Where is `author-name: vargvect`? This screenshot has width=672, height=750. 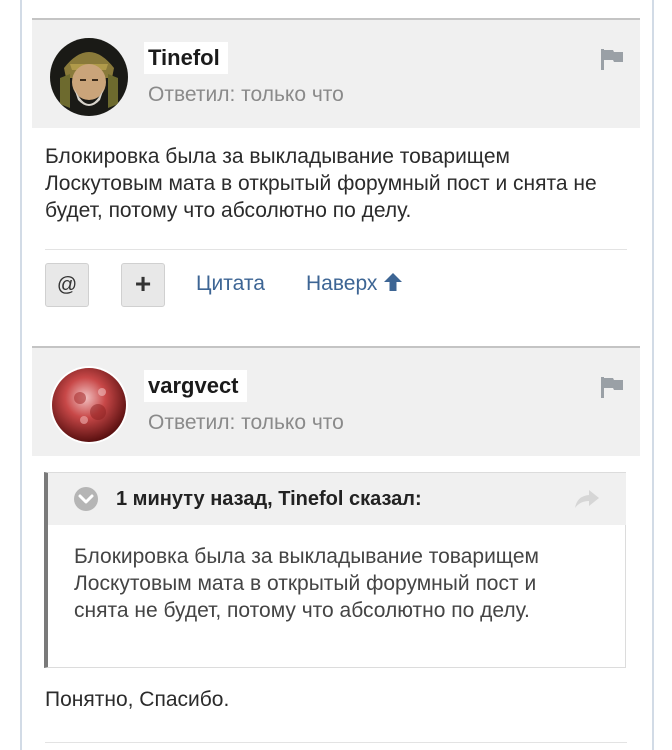
author-name: vargvect is located at coordinates (195, 386).